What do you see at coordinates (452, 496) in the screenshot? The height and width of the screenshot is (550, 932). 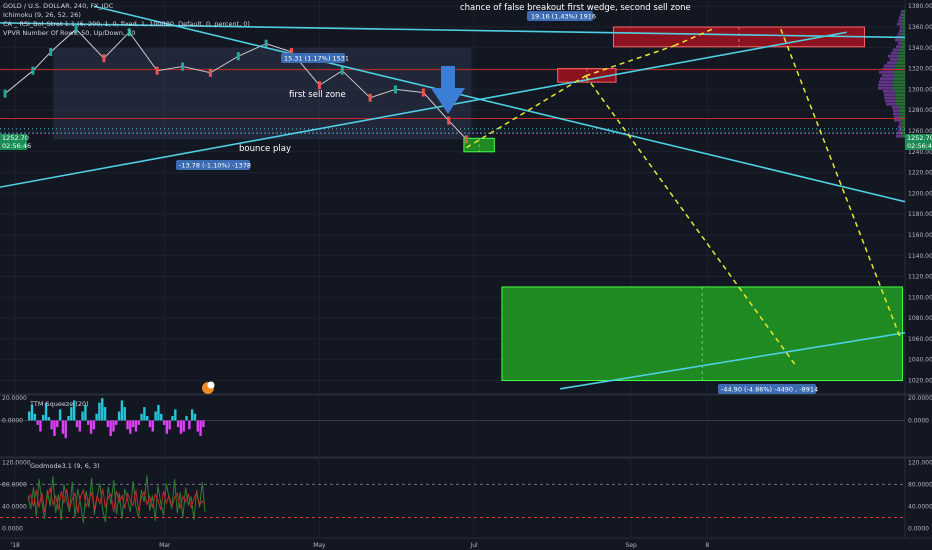 I see `godmode-pane: 120.0000 80.0000 40.0000 0.0000` at bounding box center [452, 496].